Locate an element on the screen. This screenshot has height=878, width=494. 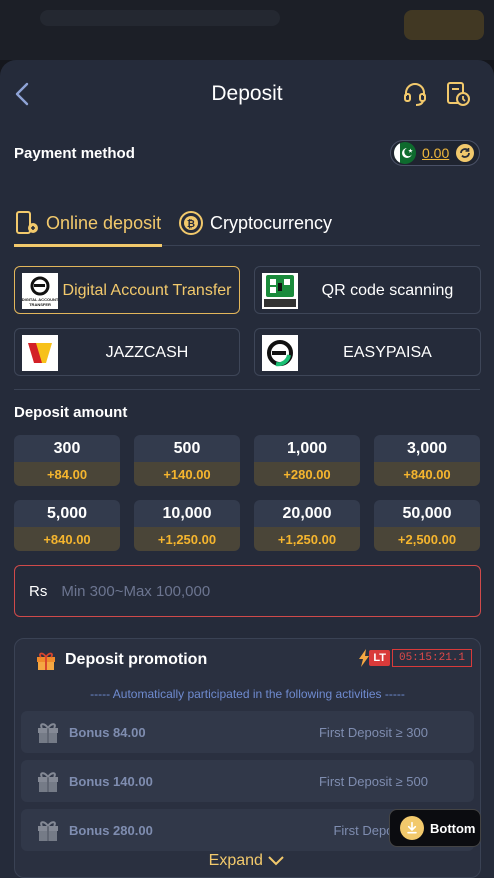
amount-bonus: +140.00 is located at coordinates (187, 474).